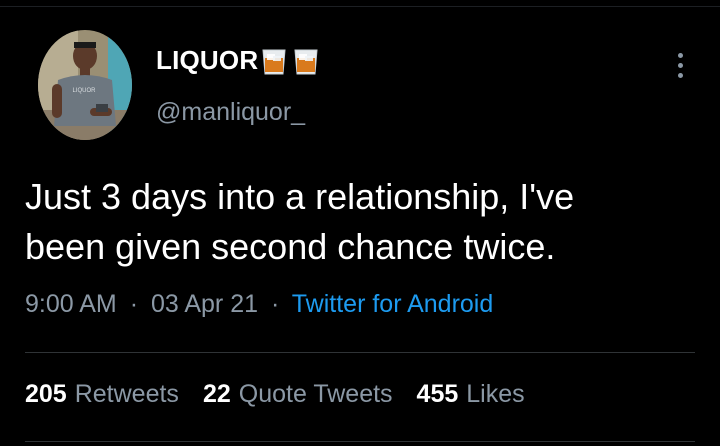 Image resolution: width=720 pixels, height=446 pixels. What do you see at coordinates (126, 394) in the screenshot?
I see `retweets-label: Retweets` at bounding box center [126, 394].